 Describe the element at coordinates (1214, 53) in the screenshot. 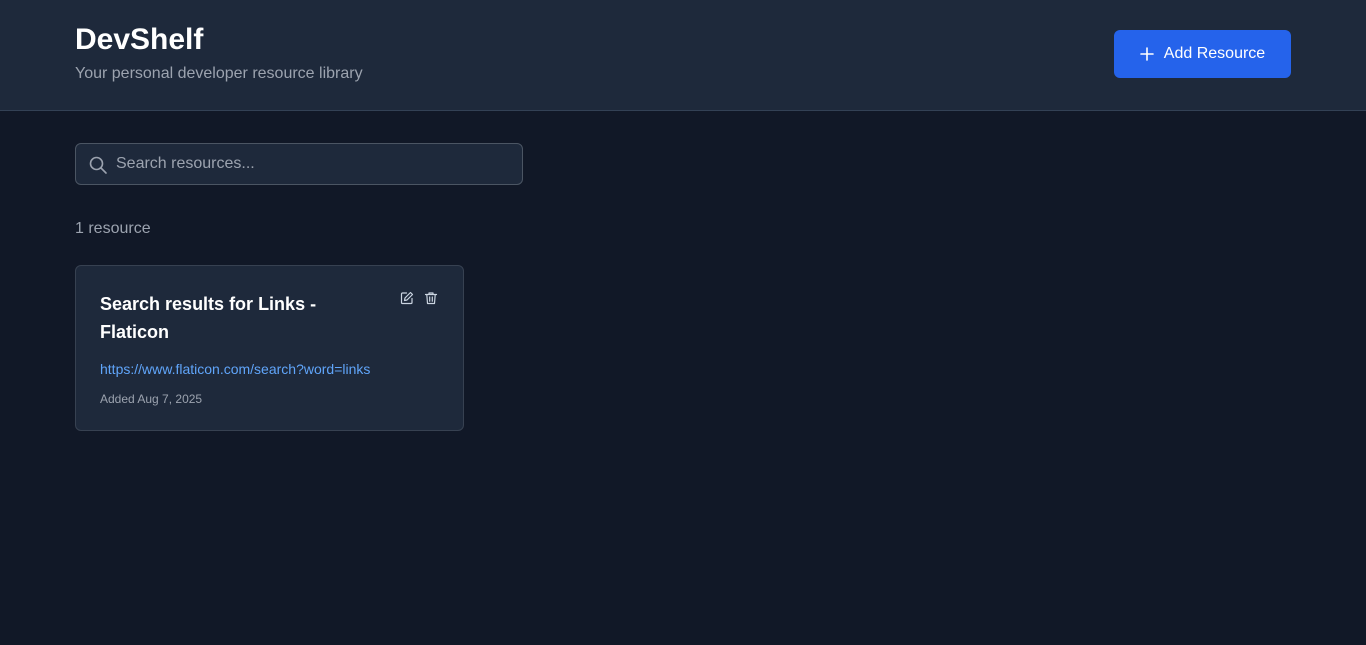

I see `add-resource-label: Add Resource` at that location.